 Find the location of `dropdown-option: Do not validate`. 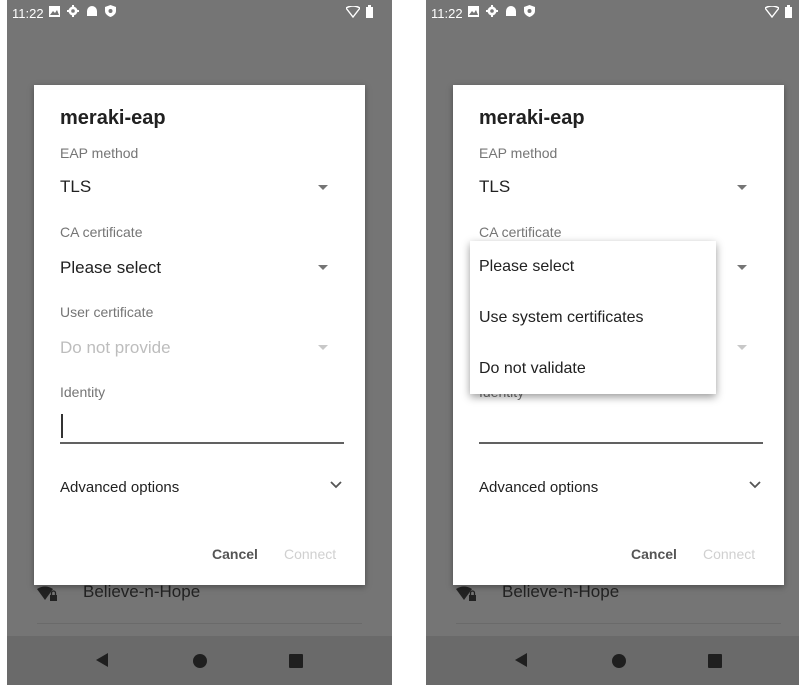

dropdown-option: Do not validate is located at coordinates (532, 369).